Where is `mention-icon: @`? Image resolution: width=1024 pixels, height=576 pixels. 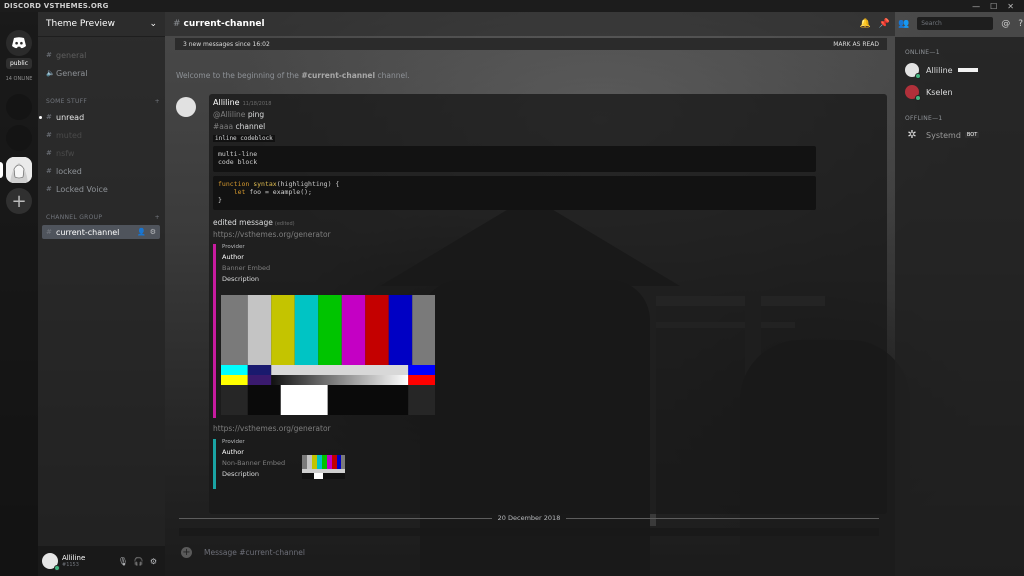 mention-icon: @ is located at coordinates (1005, 24).